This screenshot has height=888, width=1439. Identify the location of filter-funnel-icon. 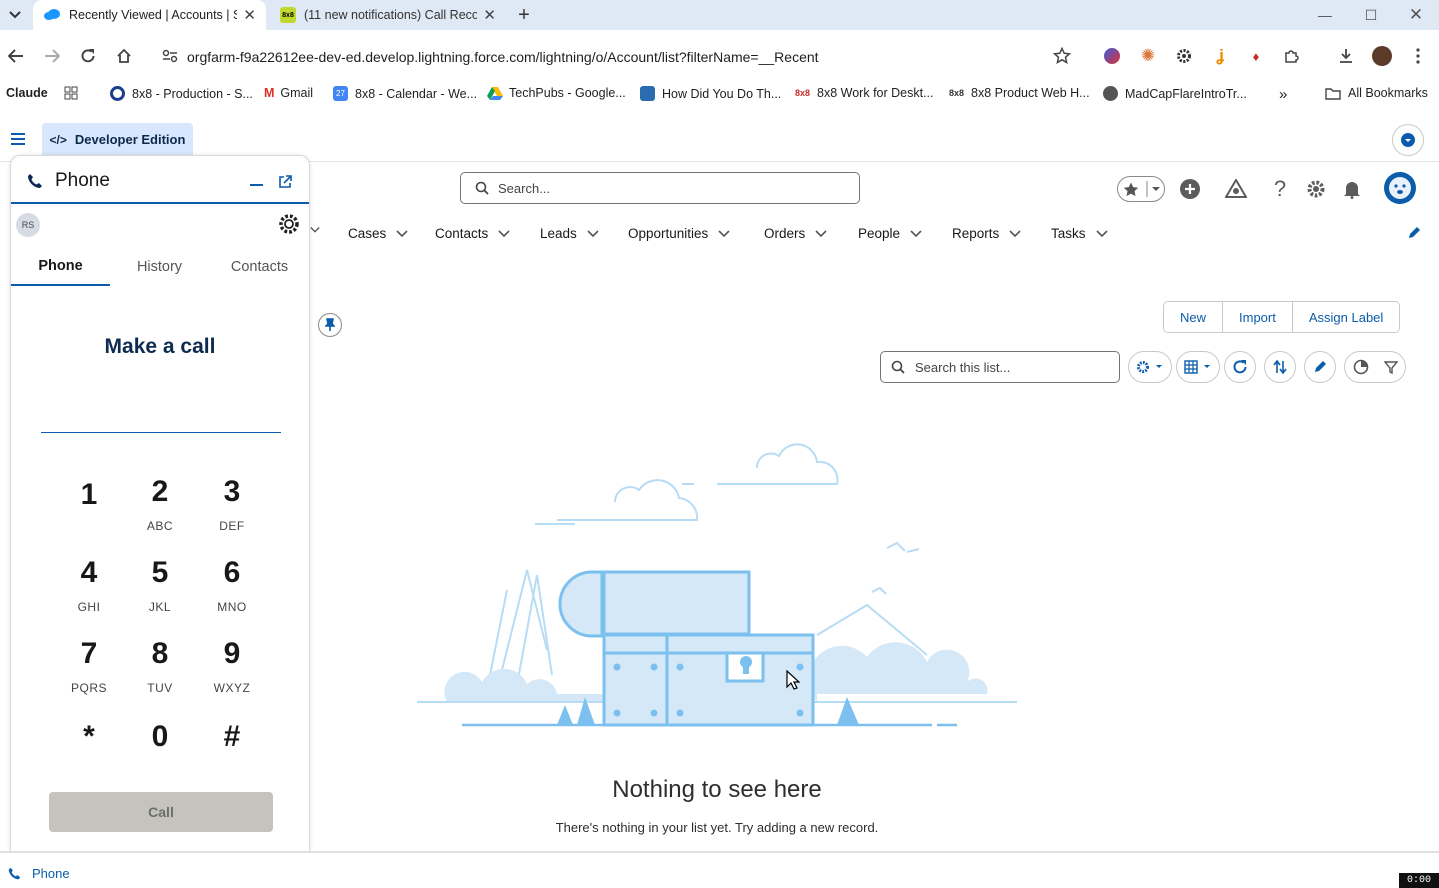
(1390, 367).